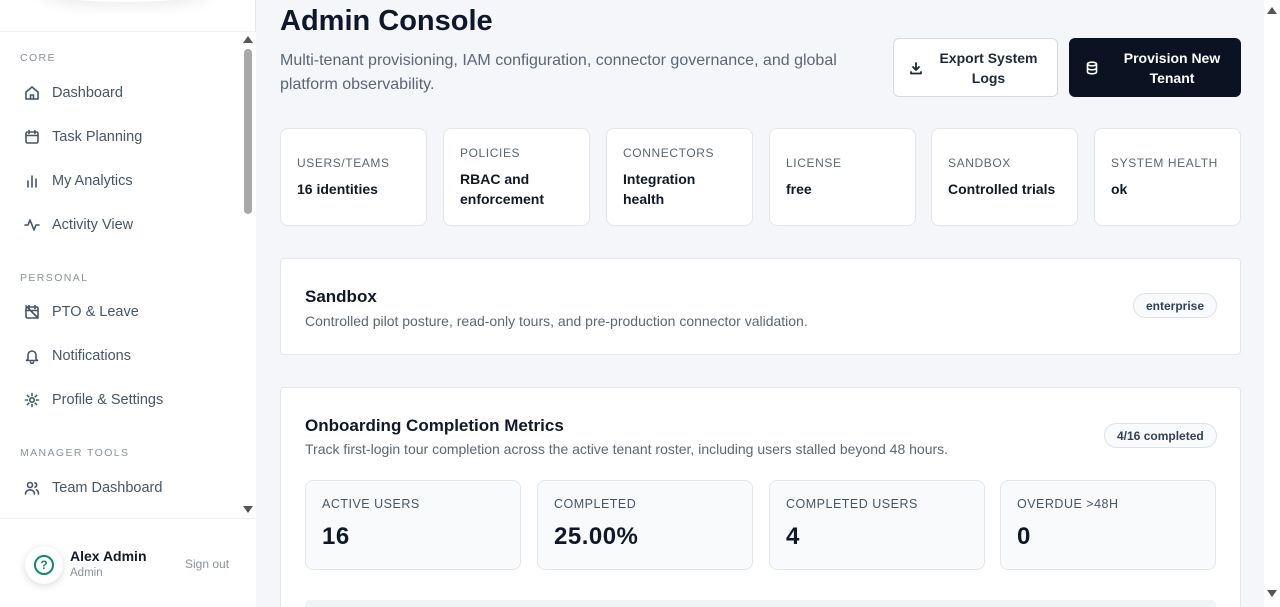 The width and height of the screenshot is (1280, 607). What do you see at coordinates (988, 67) in the screenshot?
I see `export-button-label: Export System Logs` at bounding box center [988, 67].